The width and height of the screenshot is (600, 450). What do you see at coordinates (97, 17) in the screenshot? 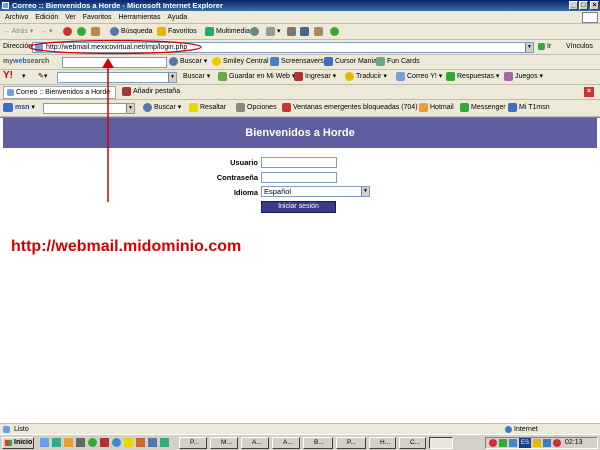
I see `menu-favoritos: Favoritos` at bounding box center [97, 17].